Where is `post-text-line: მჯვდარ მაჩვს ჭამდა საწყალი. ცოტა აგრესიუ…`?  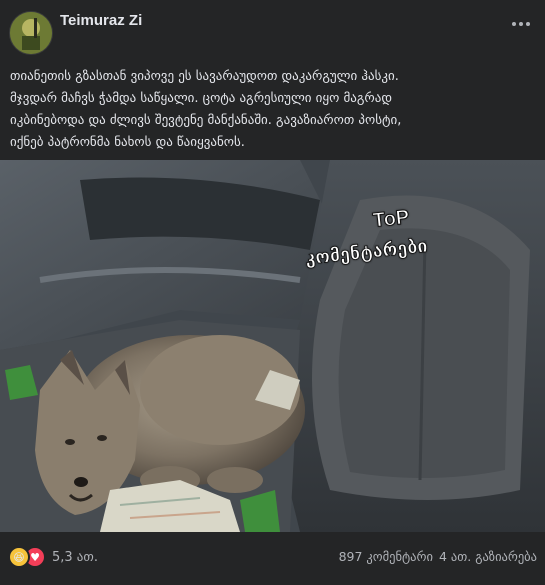 post-text-line: მჯვდარ მაჩვს ჭამდა საწყალი. ცოტა აგრესიუ… is located at coordinates (201, 98).